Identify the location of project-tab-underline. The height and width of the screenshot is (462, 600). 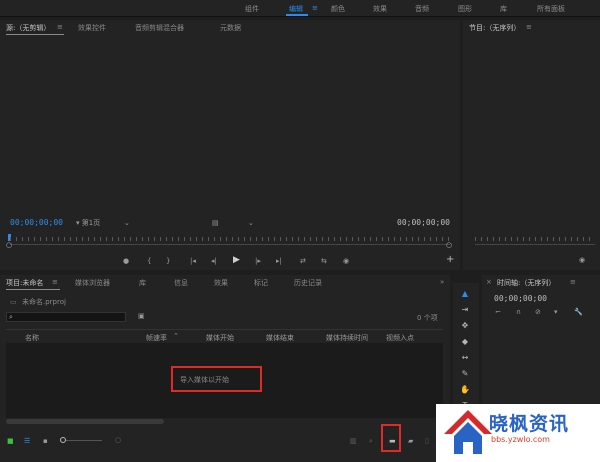
(33, 289).